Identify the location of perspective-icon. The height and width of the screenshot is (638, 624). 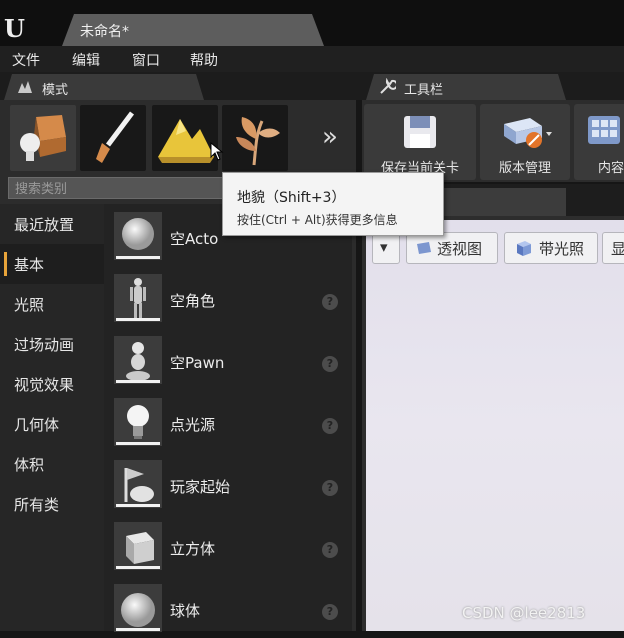
(424, 248).